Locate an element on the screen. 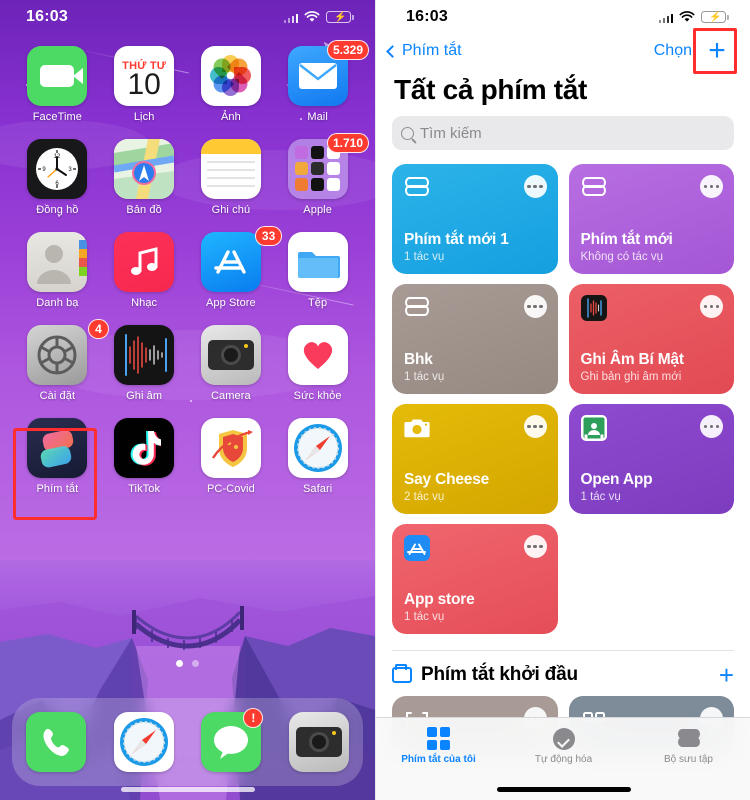  app-label: Ghi chú is located at coordinates (231, 210).